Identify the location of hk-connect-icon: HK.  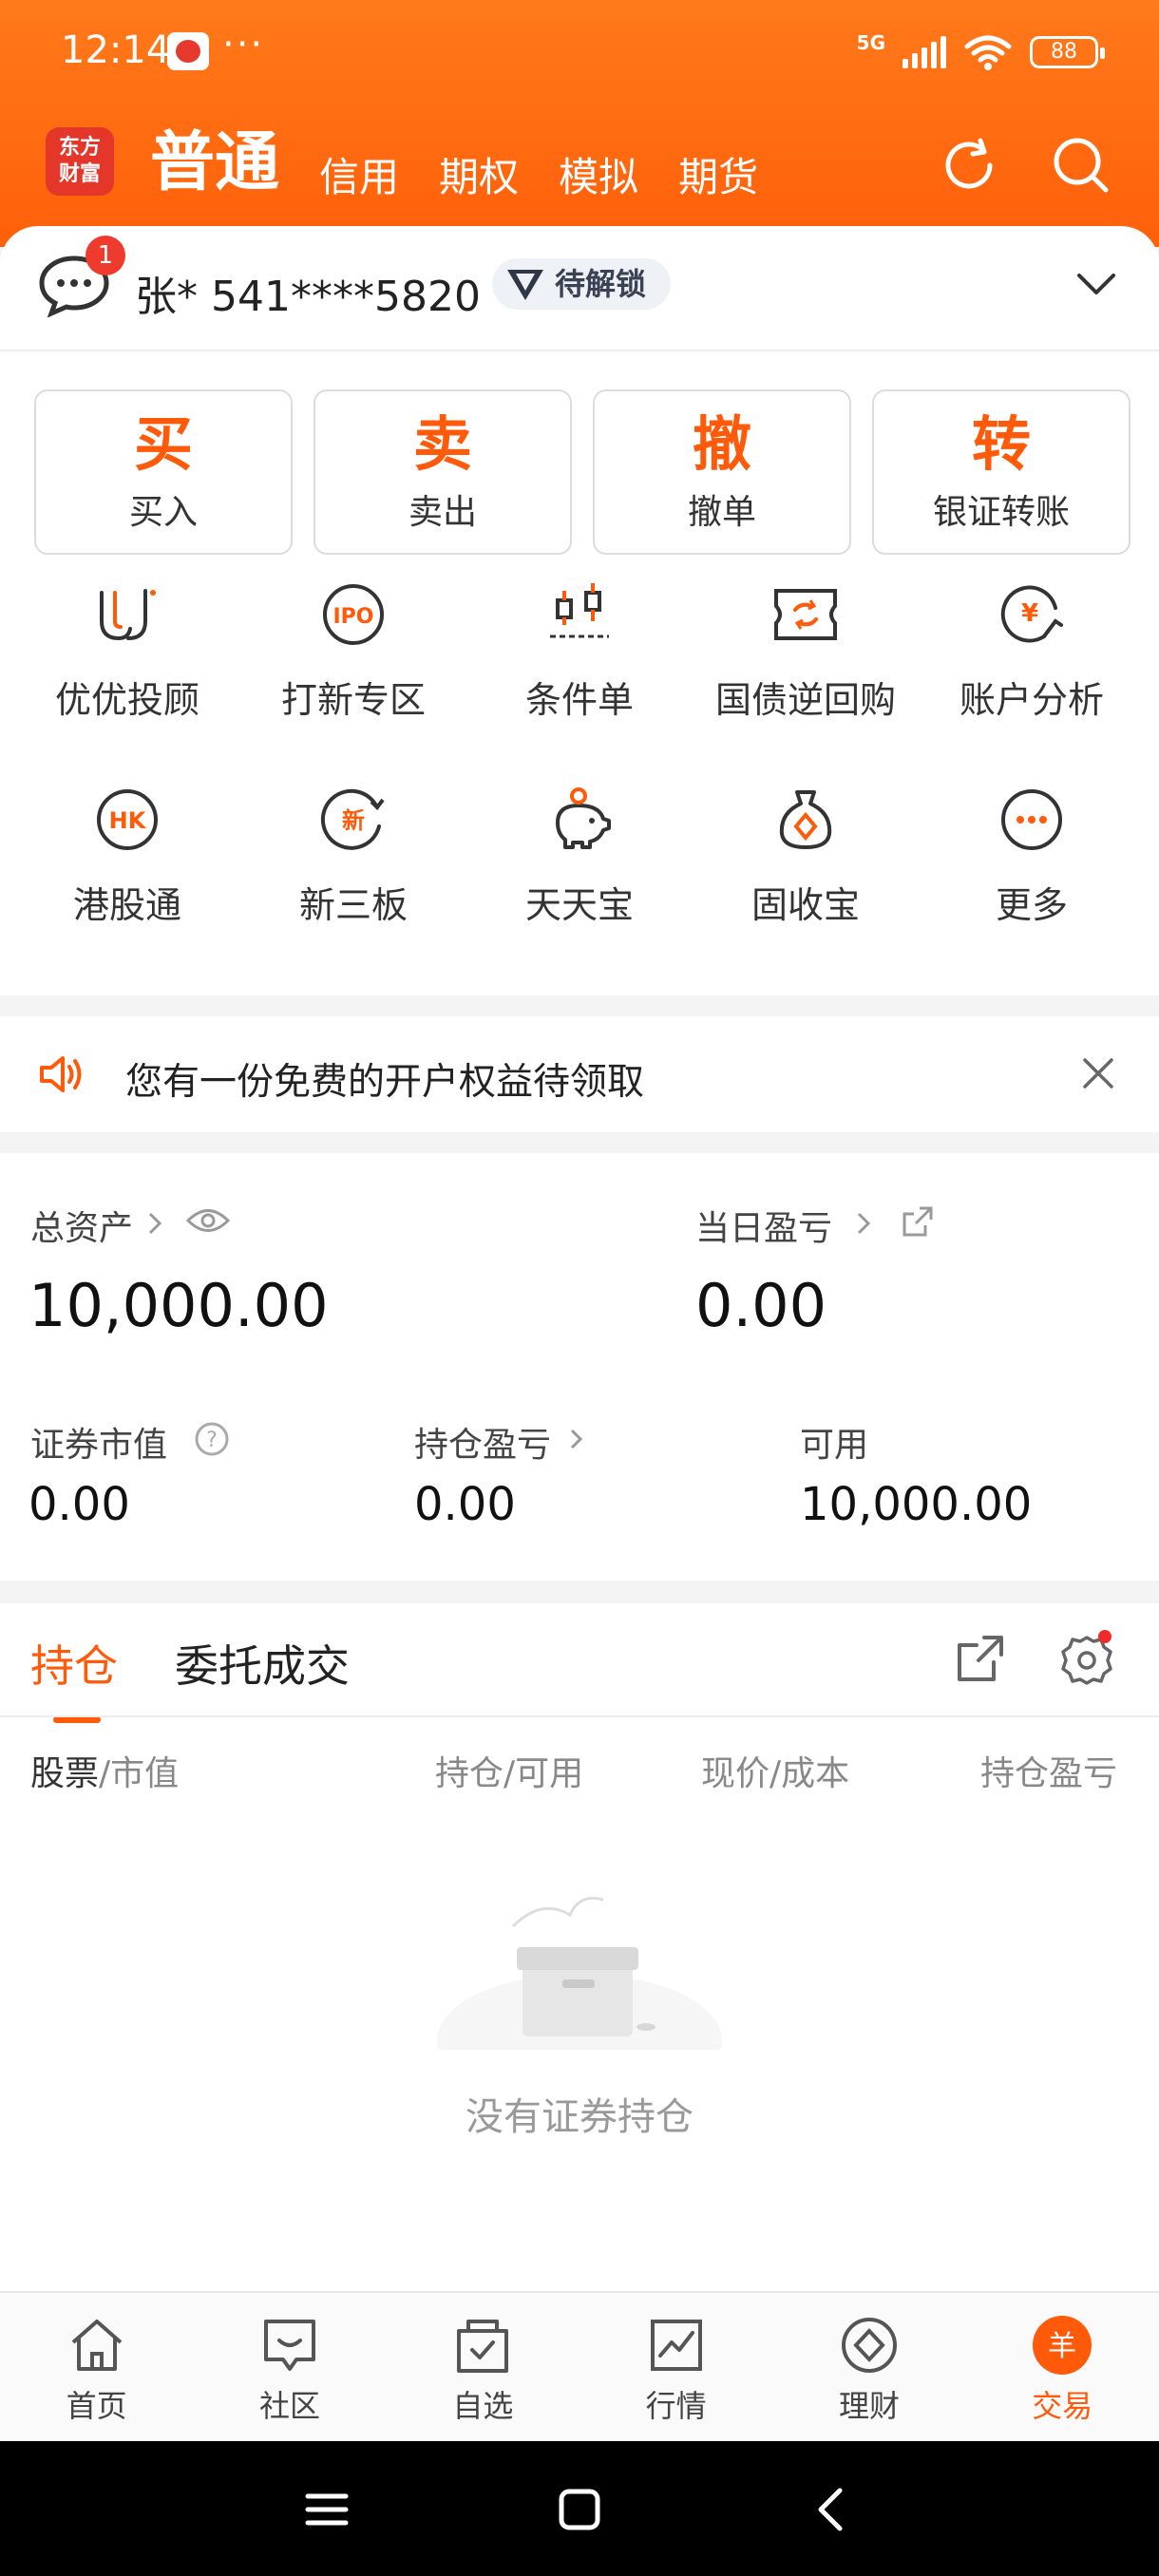
(127, 819).